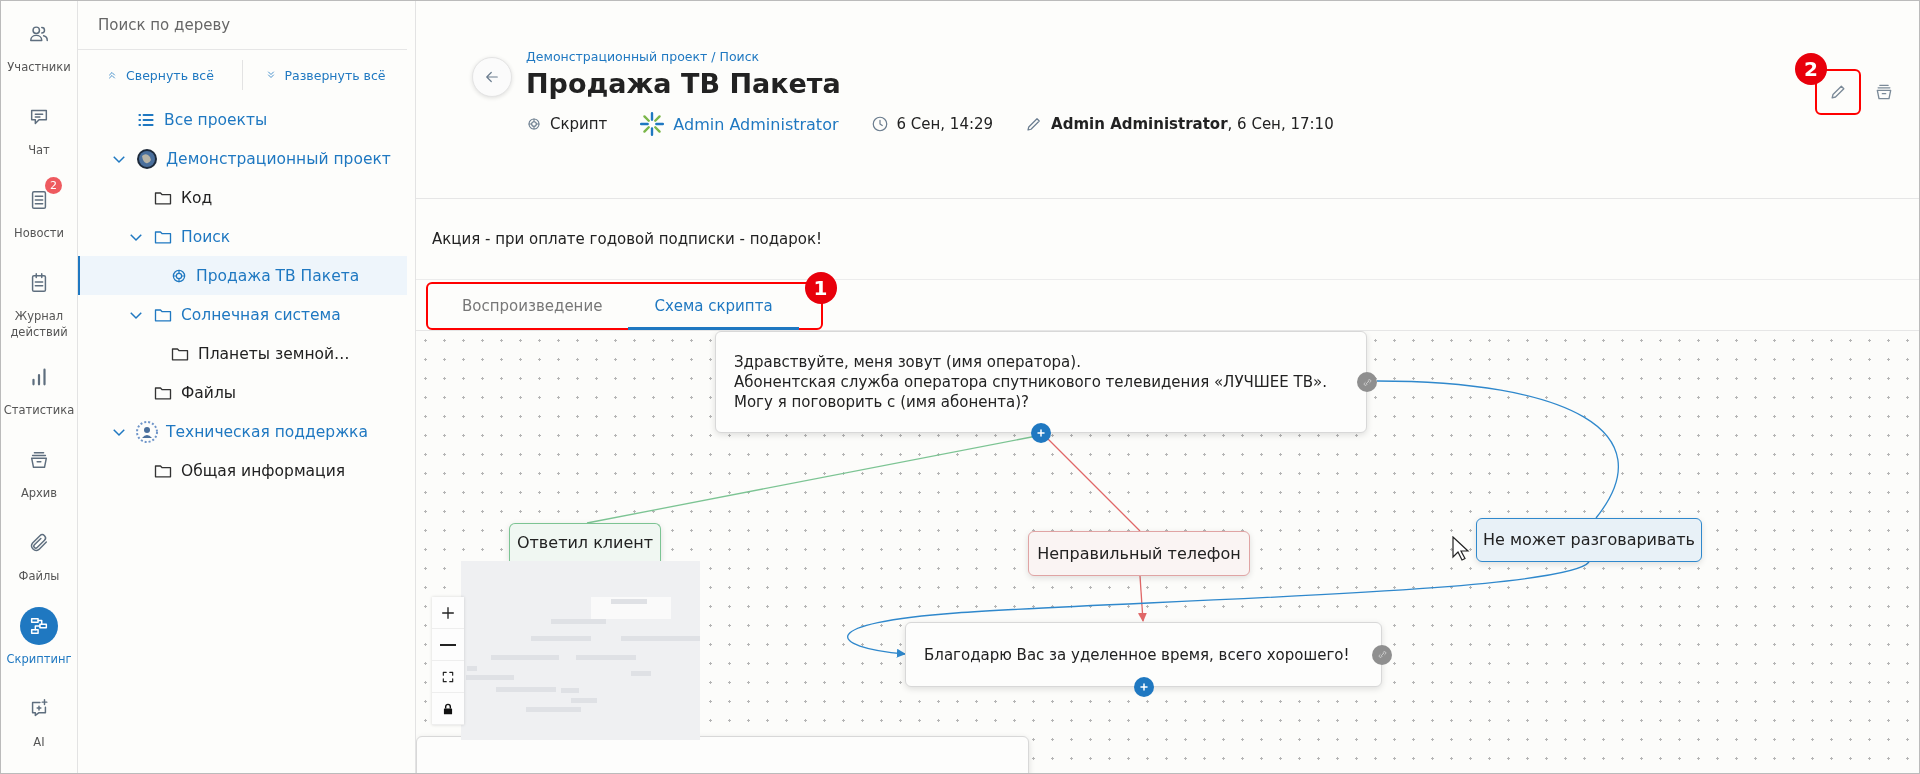 Image resolution: width=1920 pixels, height=774 pixels. What do you see at coordinates (1031, 382) in the screenshot?
I see `node-text: Абонентская служба оператора спутникового телевидения «ЛУЧШЕЕ ТВ».` at bounding box center [1031, 382].